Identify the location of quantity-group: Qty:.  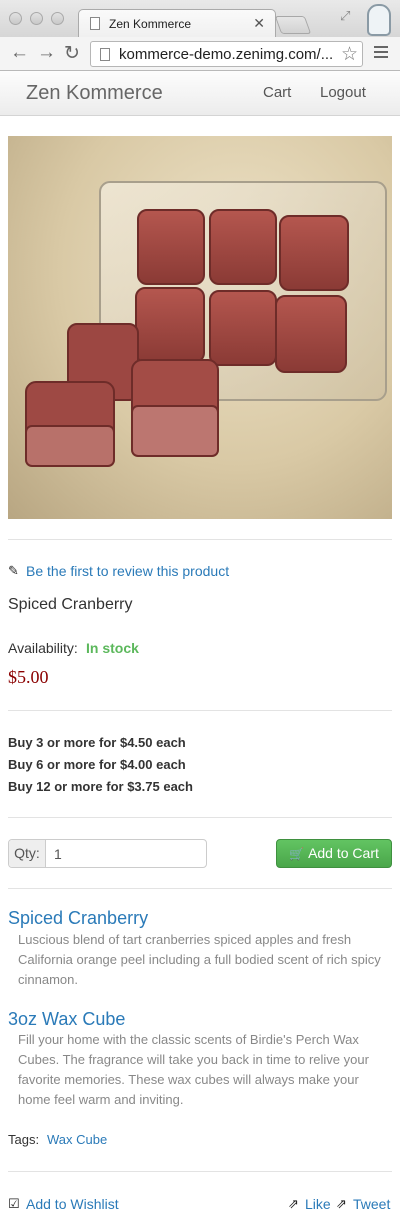
(107, 853).